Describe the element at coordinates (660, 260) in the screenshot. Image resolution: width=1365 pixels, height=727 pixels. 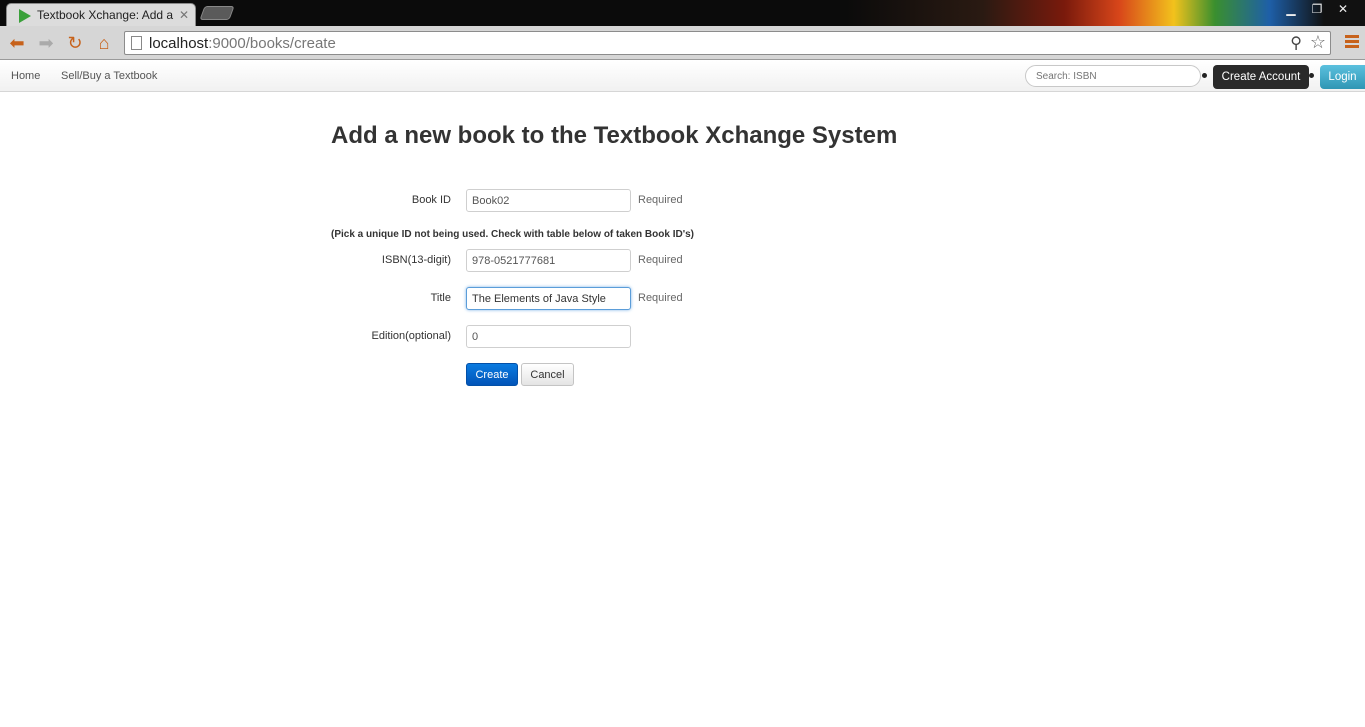
I see `isbn-required: Required` at that location.